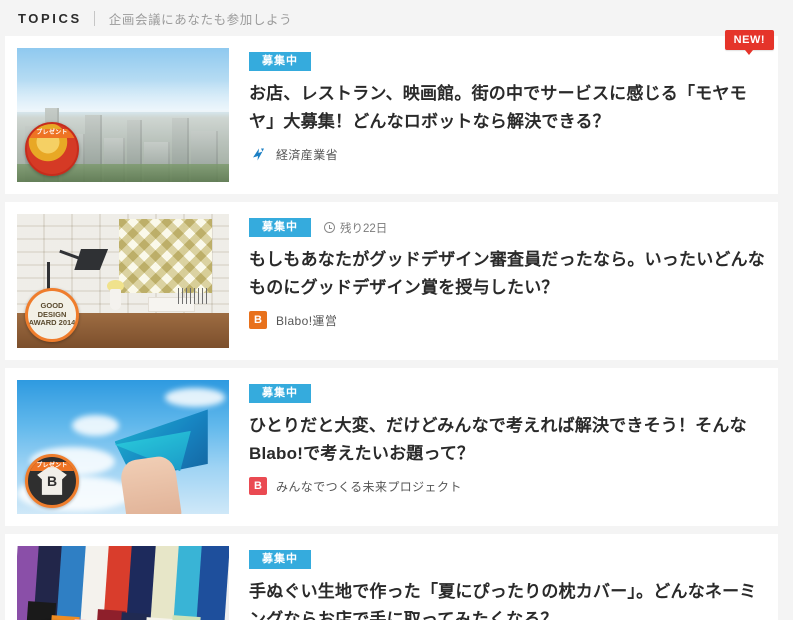  I want to click on card-author-row: B Blabo!運営, so click(507, 320).